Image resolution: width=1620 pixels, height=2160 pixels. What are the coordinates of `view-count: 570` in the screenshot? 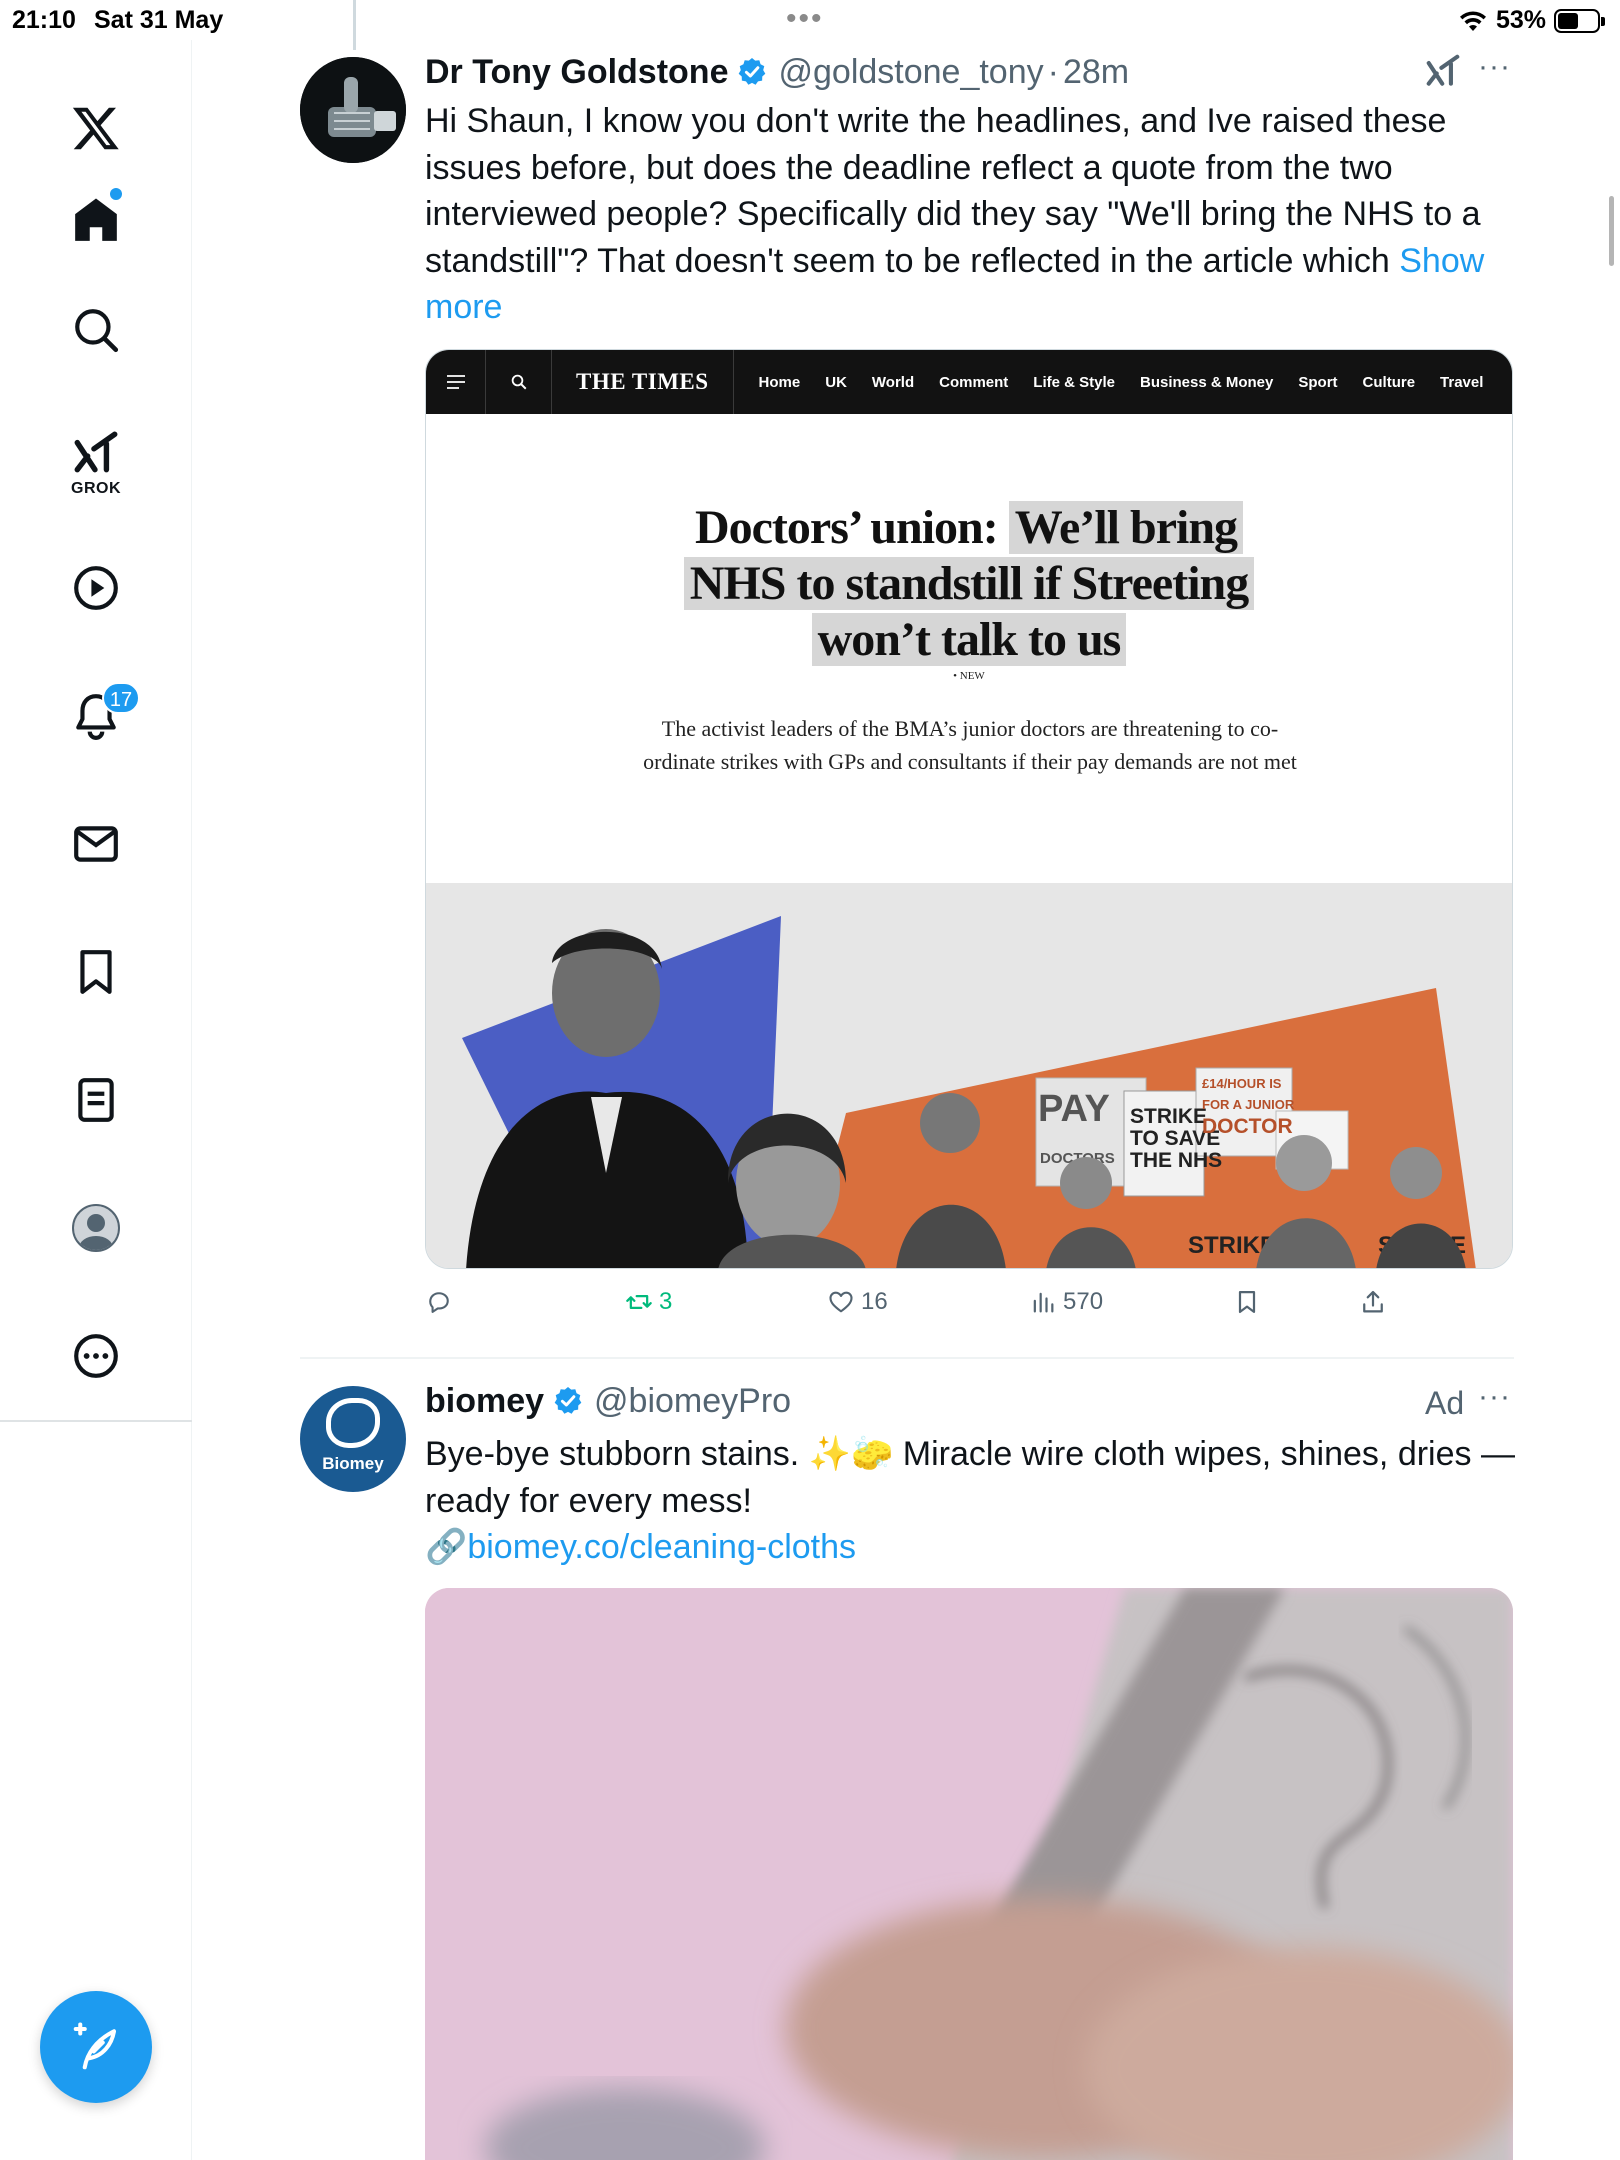 It's located at (1083, 1301).